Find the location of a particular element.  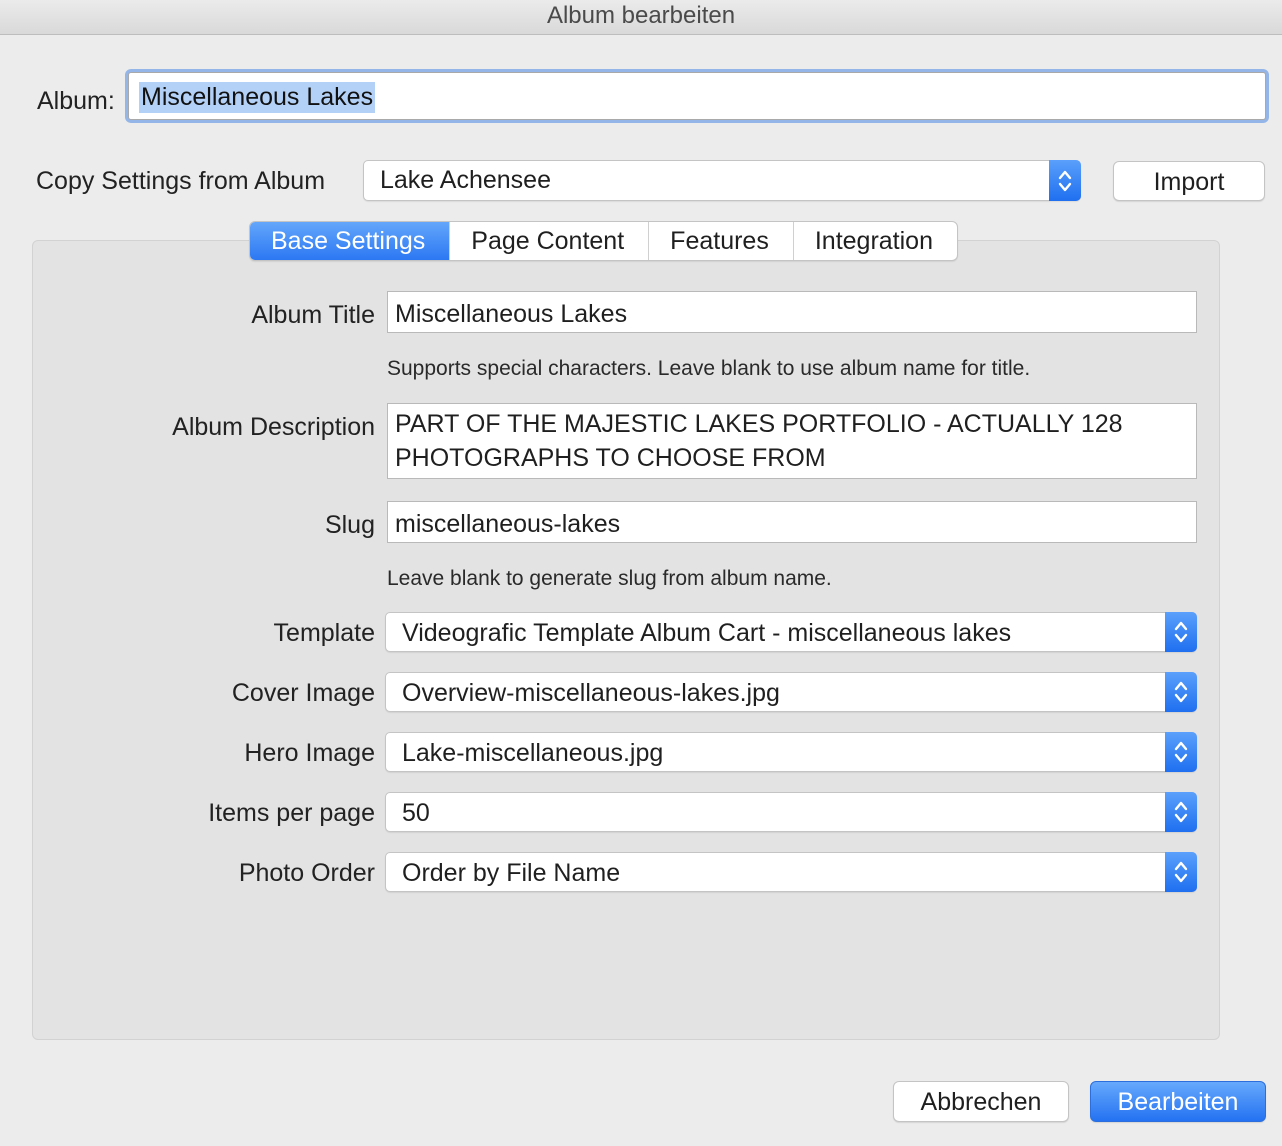

tab-base-settings: Base Settings is located at coordinates (350, 241).